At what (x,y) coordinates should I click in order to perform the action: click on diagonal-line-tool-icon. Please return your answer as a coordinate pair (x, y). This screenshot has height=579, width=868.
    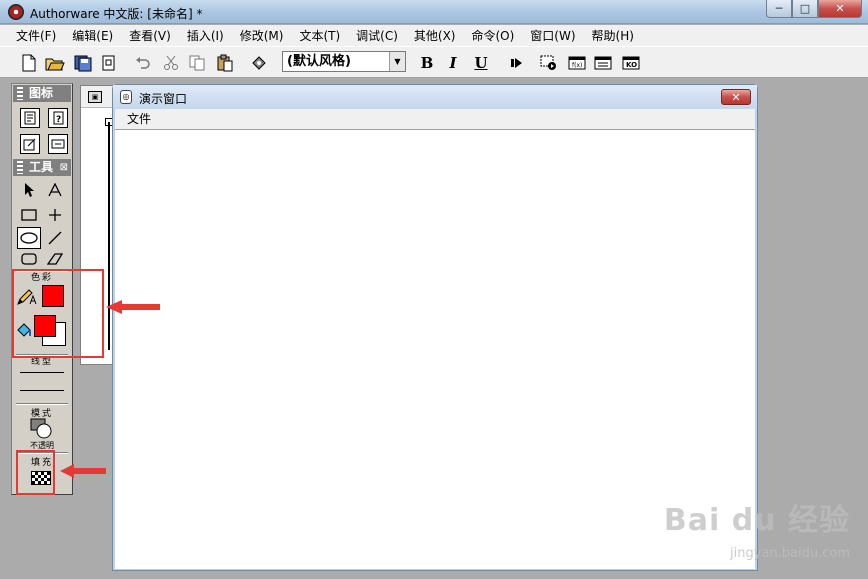
    Looking at the image, I should click on (55, 238).